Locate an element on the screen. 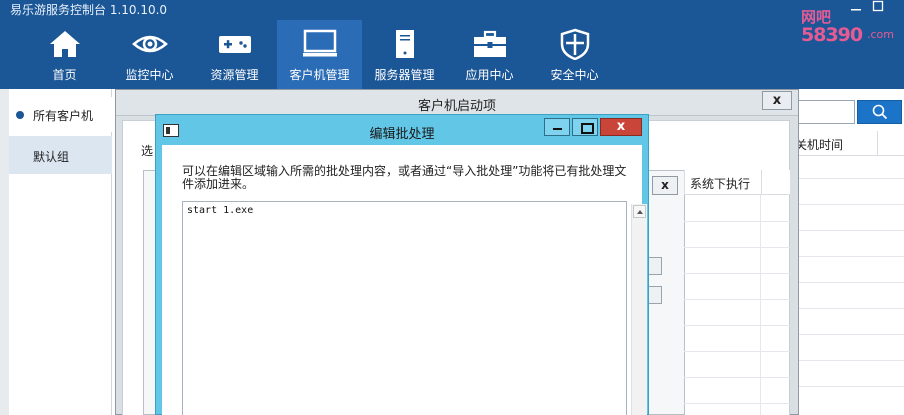 The image size is (904, 415). nav-label: 资源管理 is located at coordinates (234, 75).